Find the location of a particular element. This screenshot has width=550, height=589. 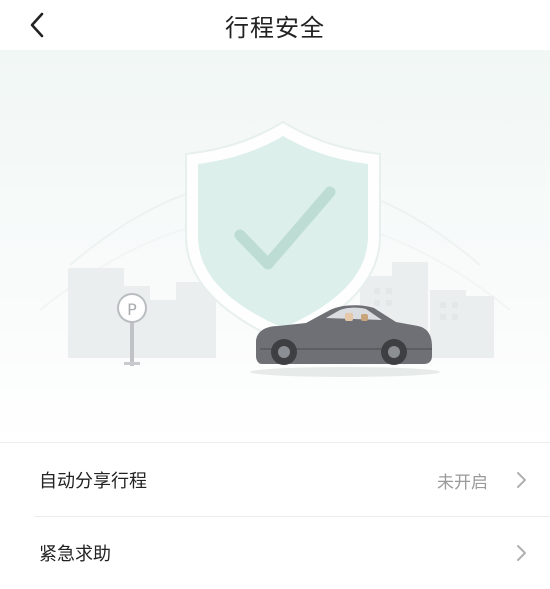

emergency-help-row: 紧急求助 is located at coordinates (275, 553).